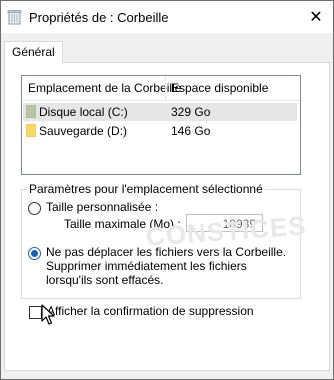 The image size is (334, 380). I want to click on mouse-pointer-icon, so click(48, 314).